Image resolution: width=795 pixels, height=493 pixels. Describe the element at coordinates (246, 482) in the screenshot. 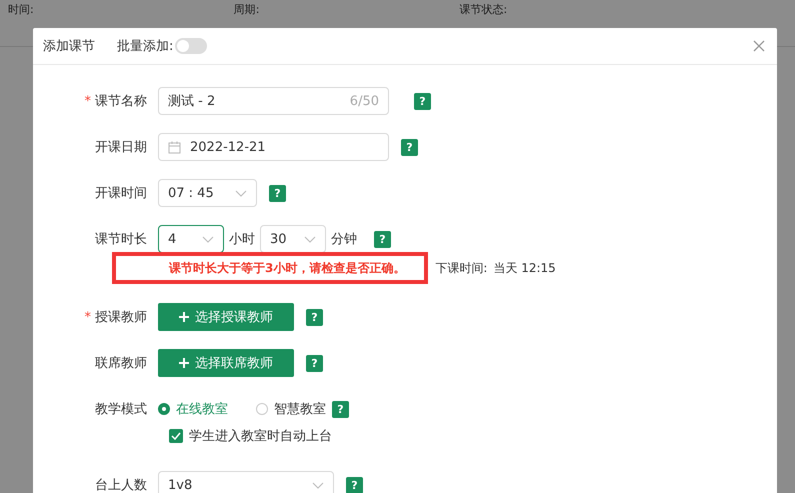

I see `select-field: 1v8` at that location.